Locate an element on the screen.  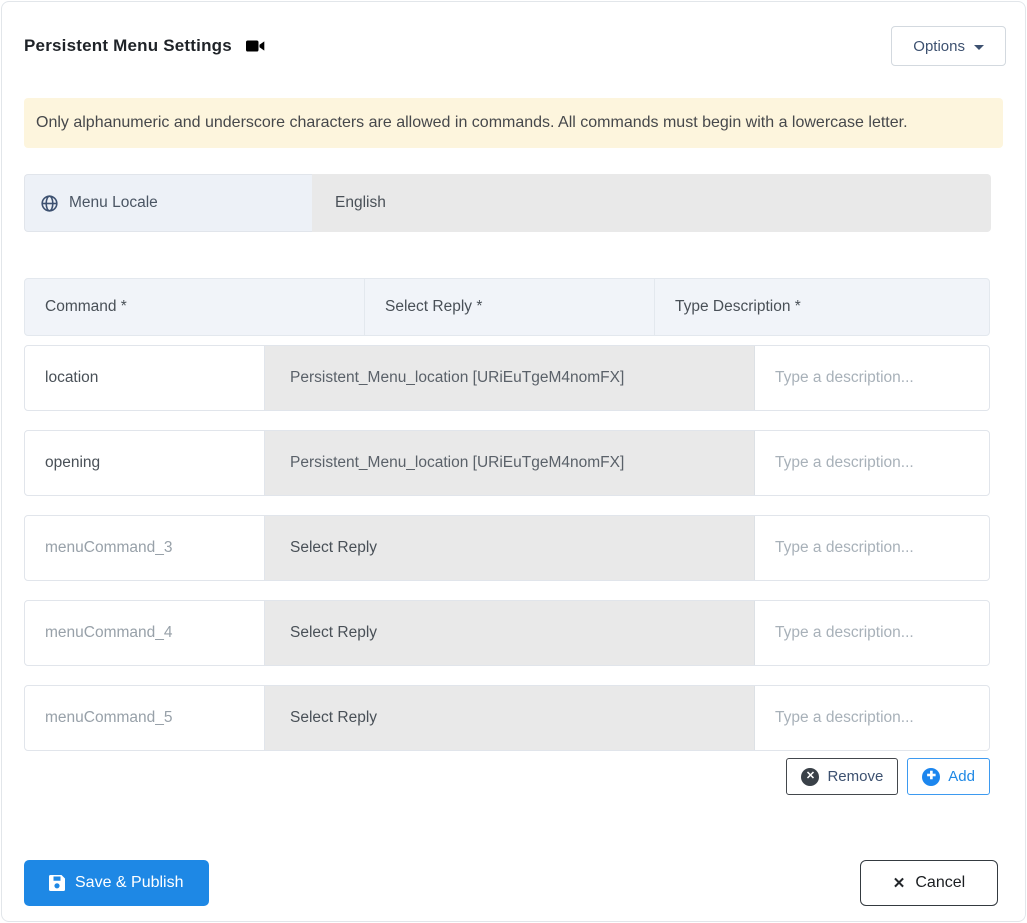
add-button-label: Add is located at coordinates (961, 776).